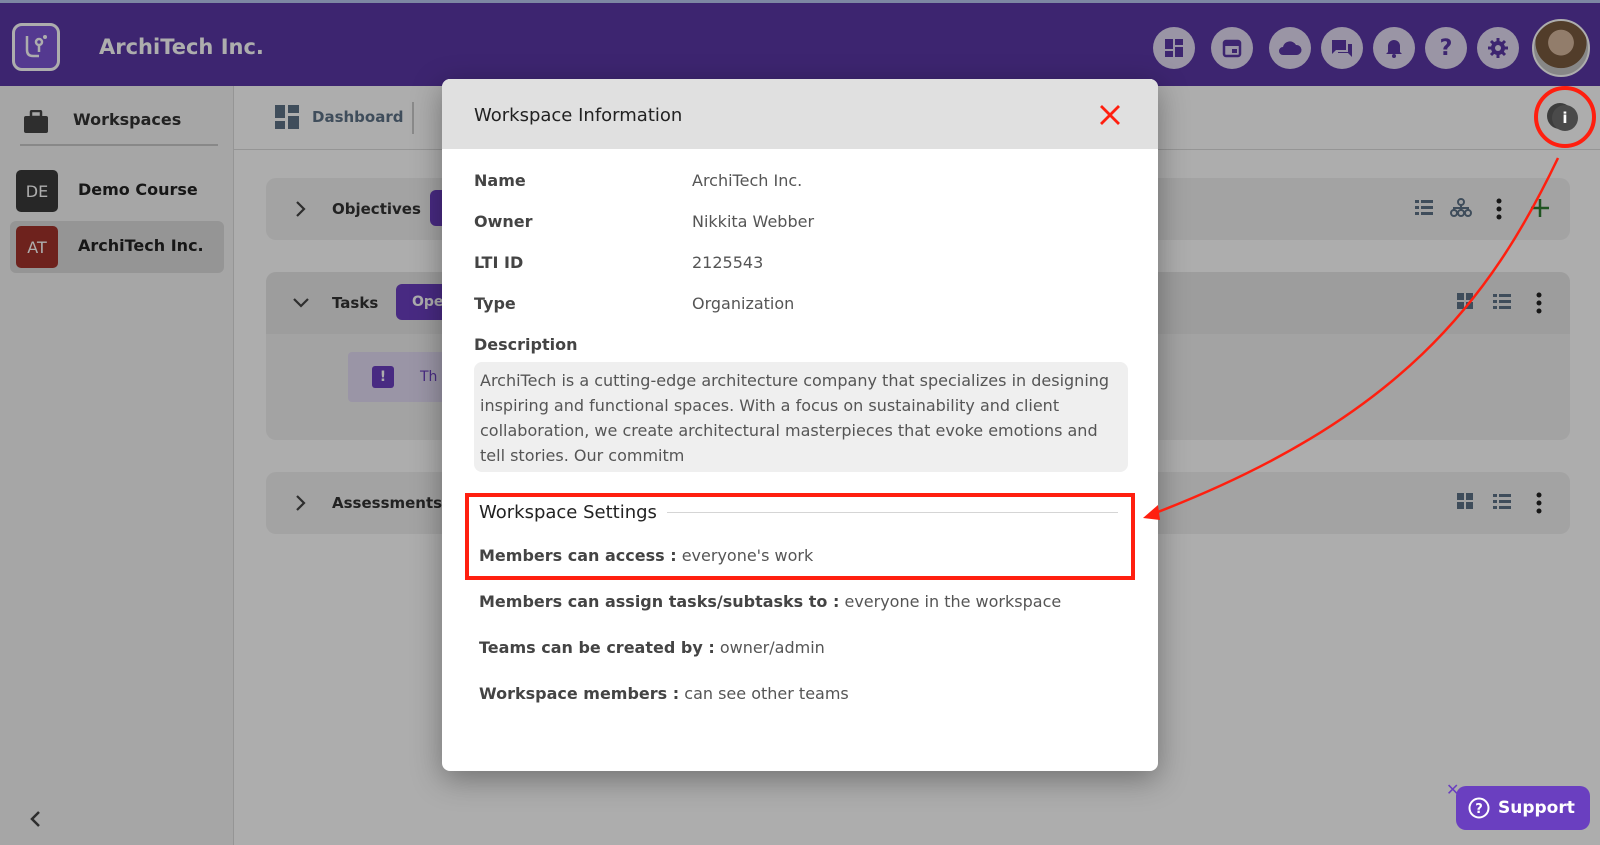 The width and height of the screenshot is (1600, 845). I want to click on support-label: Support, so click(1536, 808).